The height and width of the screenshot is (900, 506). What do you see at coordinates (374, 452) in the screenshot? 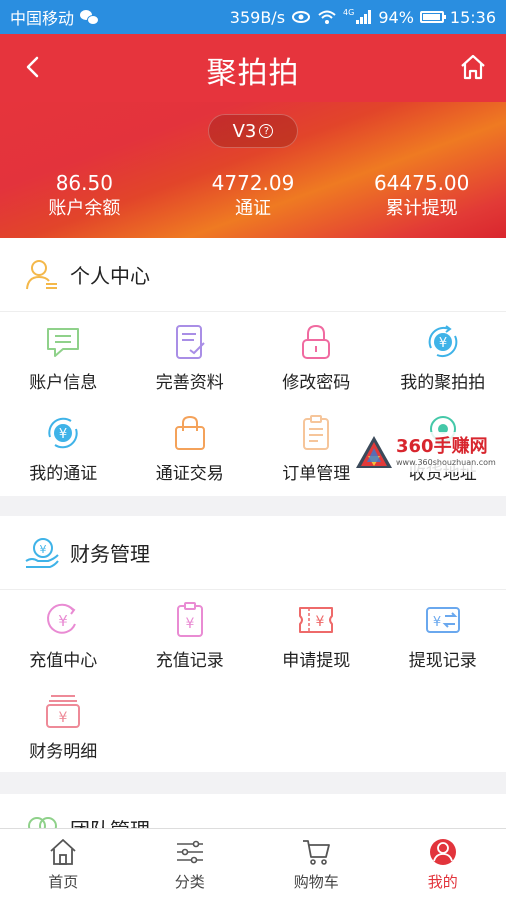
I see `watermark-logo-icon` at bounding box center [374, 452].